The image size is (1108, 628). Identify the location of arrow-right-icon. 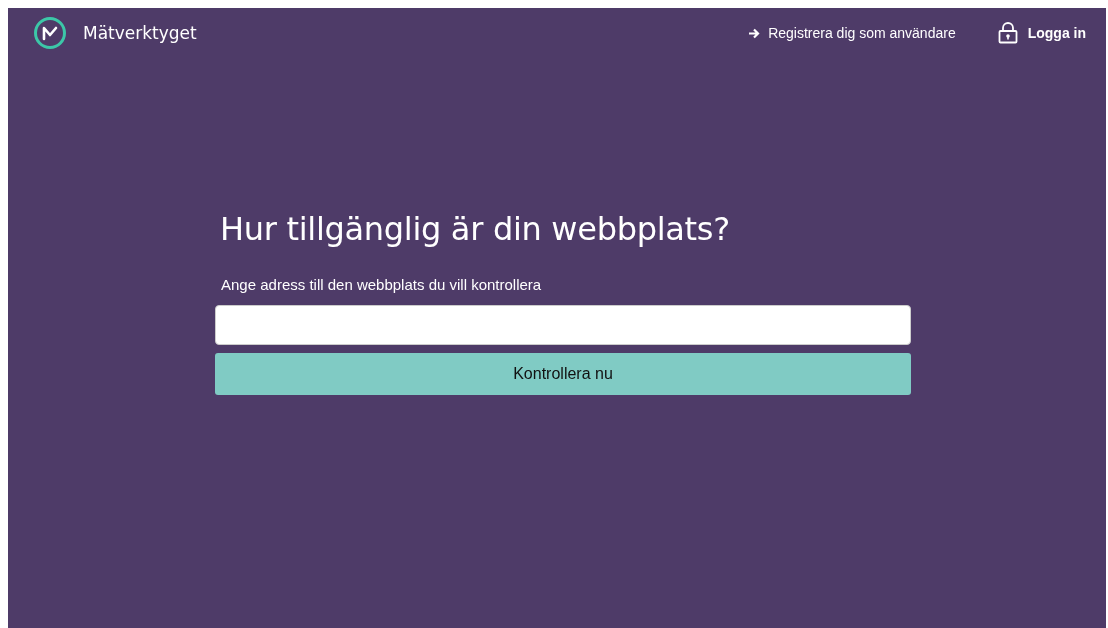
(754, 33).